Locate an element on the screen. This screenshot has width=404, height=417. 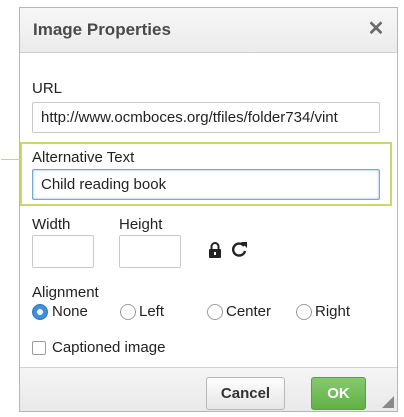
radio-none is located at coordinates (40, 312).